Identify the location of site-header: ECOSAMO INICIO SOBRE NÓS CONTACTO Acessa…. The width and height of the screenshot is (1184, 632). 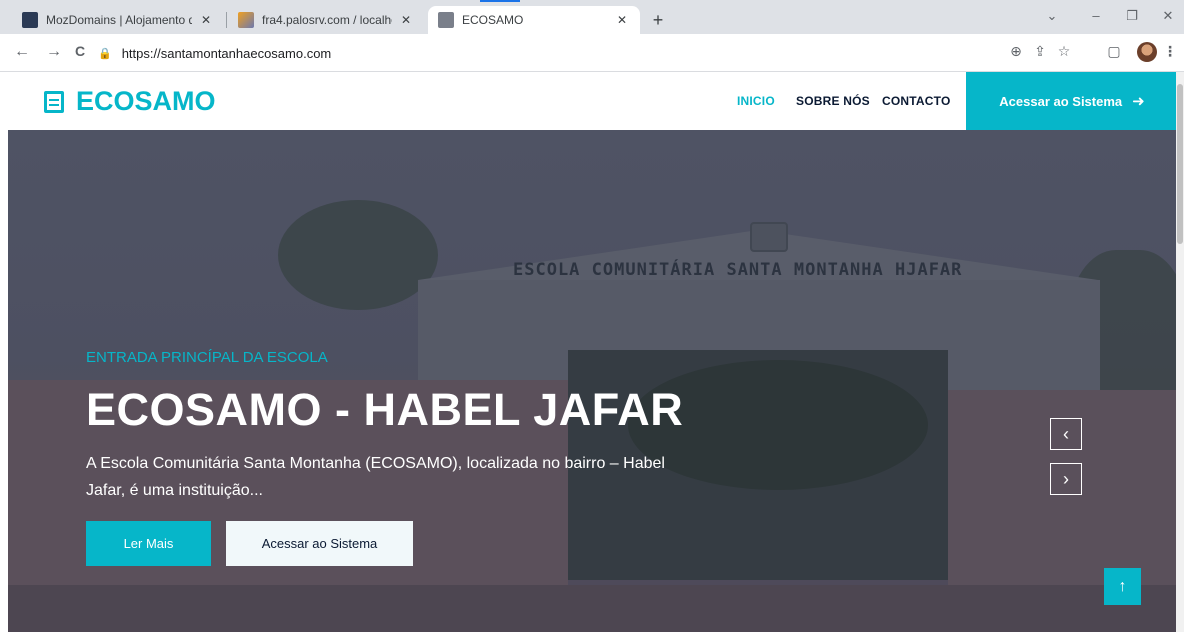
(592, 101).